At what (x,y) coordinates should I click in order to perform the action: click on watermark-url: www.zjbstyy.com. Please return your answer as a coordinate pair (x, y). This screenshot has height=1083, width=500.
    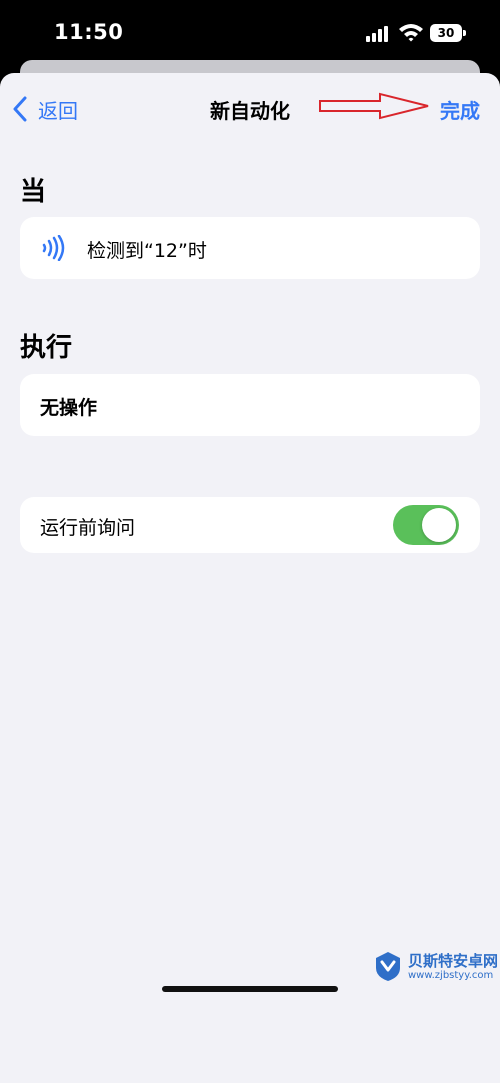
    Looking at the image, I should click on (451, 975).